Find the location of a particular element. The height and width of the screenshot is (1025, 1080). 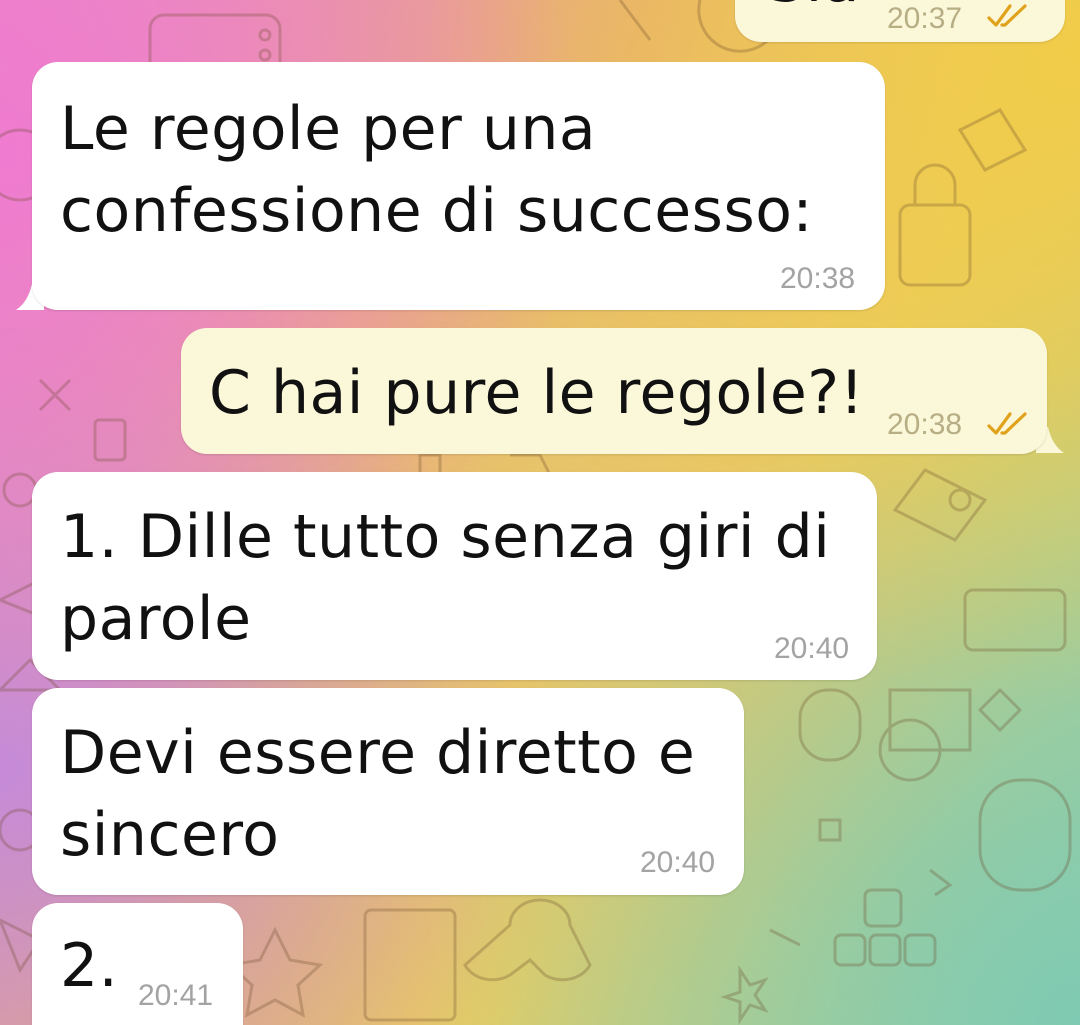

message-bubble-outgoing: C hai pure le regole?! 20:38 is located at coordinates (614, 391).